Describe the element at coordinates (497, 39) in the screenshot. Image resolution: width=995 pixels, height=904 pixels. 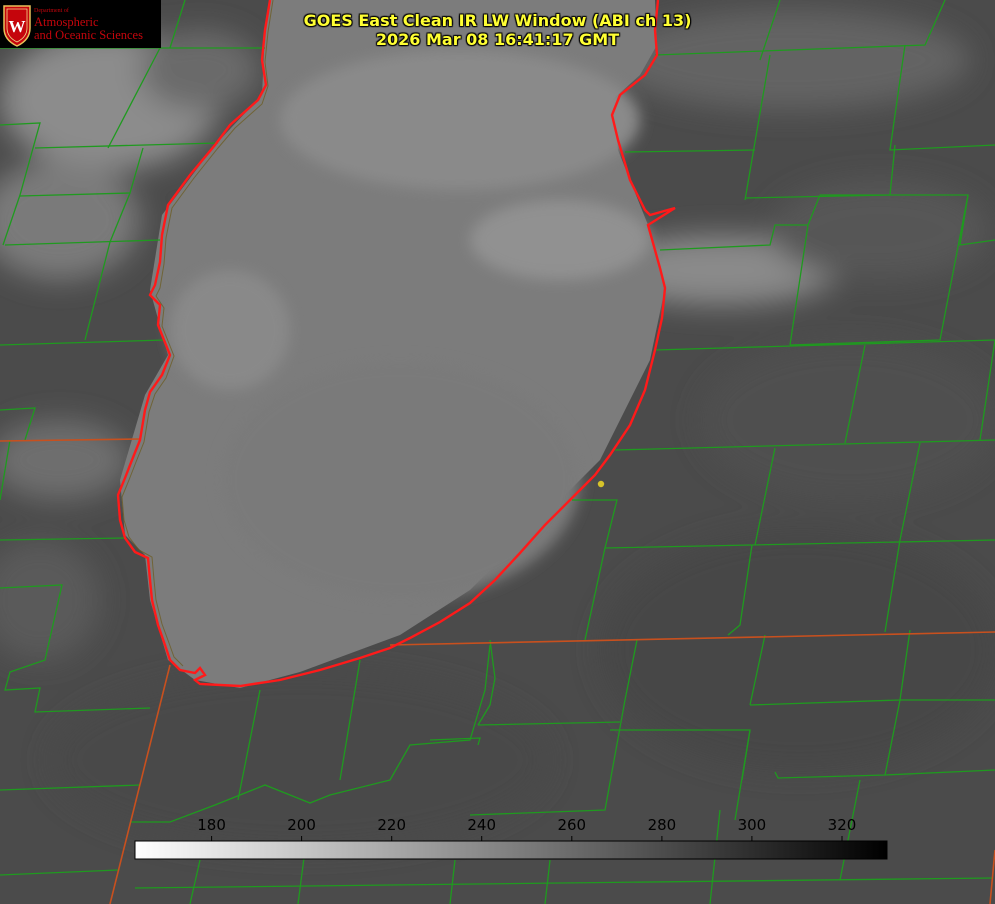
I see `image-title-timestamp: 2026 Mar 08 16:41:17 GMT` at that location.